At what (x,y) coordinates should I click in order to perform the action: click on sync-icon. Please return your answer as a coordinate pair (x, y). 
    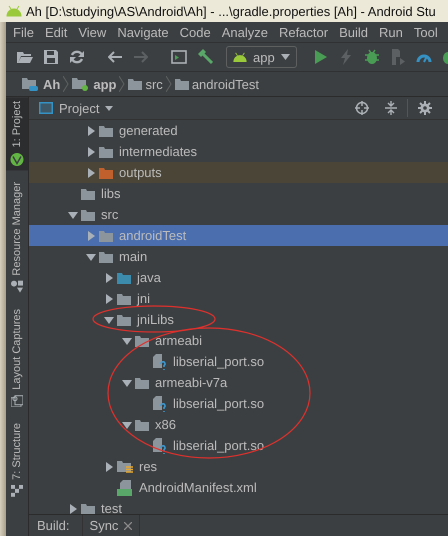
    Looking at the image, I should click on (77, 57).